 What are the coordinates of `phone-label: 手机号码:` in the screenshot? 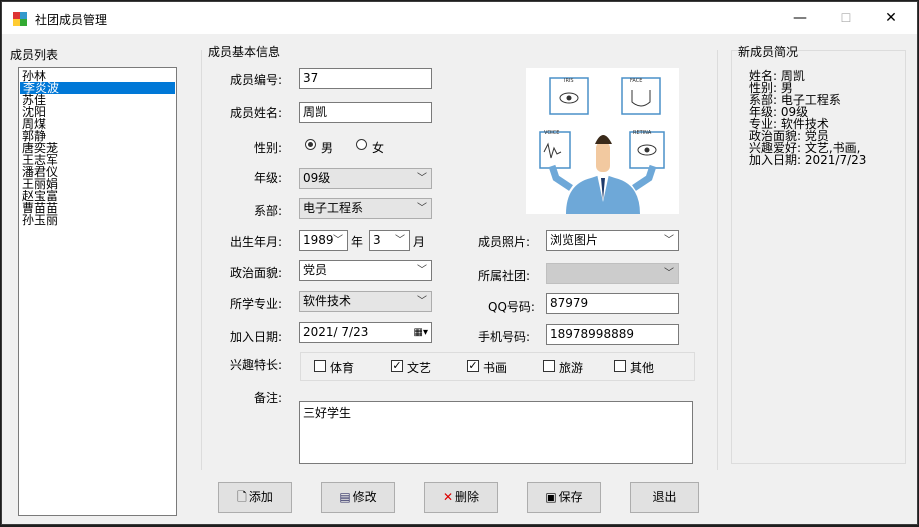 It's located at (504, 337).